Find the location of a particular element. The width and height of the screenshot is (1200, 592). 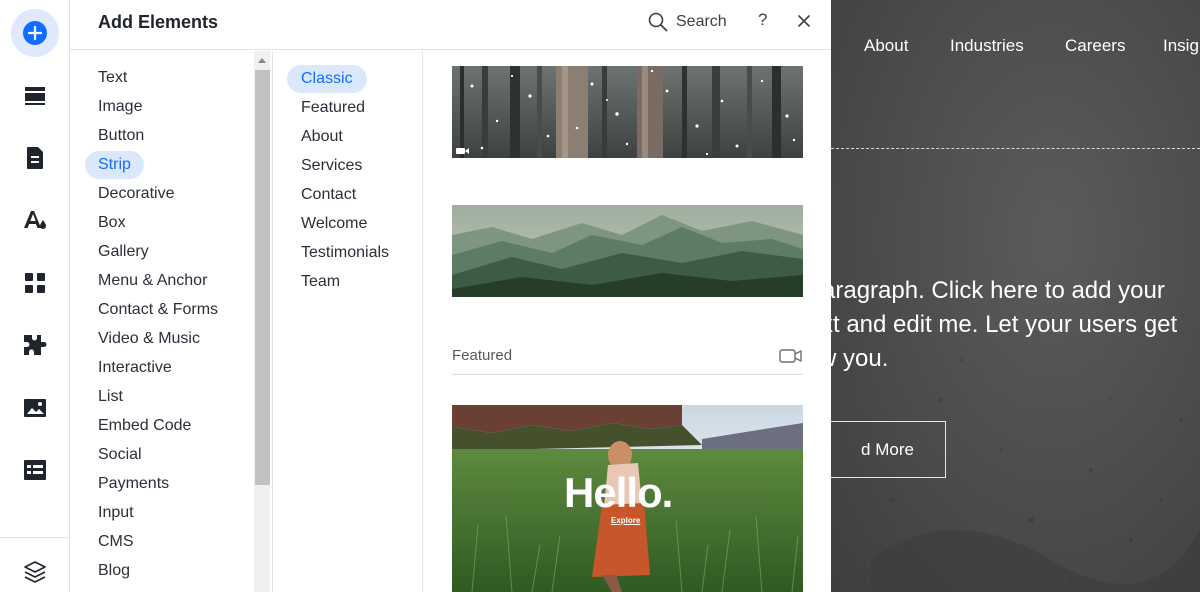

add-elements-button is located at coordinates (35, 33).